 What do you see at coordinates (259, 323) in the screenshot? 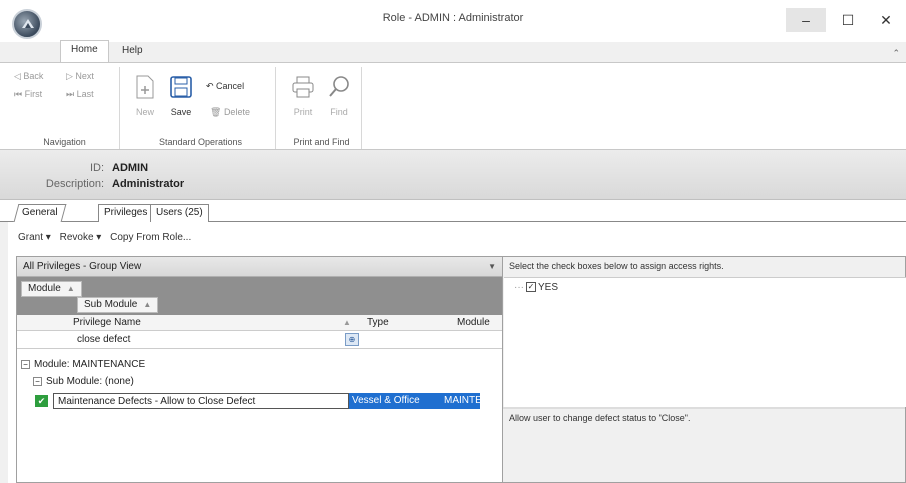
I see `column-headers: Privilege Name ▲ Type Module` at bounding box center [259, 323].